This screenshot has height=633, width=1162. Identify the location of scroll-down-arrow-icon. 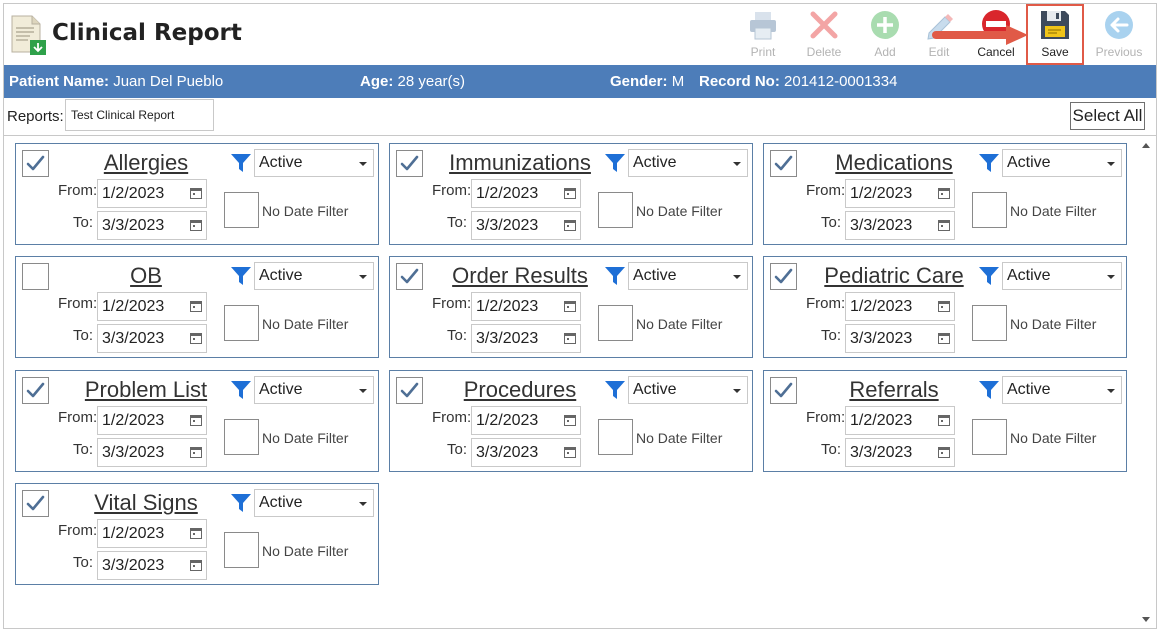
(1146, 619).